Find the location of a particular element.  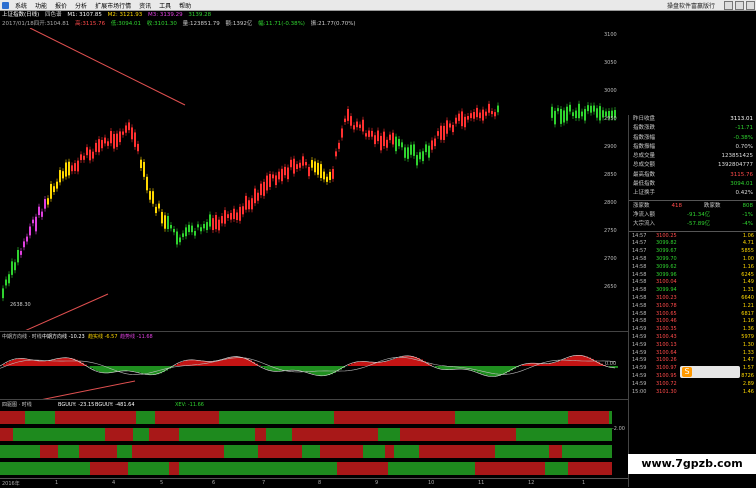

stat-row: 昨日收盘3113.01 is located at coordinates (692, 119).